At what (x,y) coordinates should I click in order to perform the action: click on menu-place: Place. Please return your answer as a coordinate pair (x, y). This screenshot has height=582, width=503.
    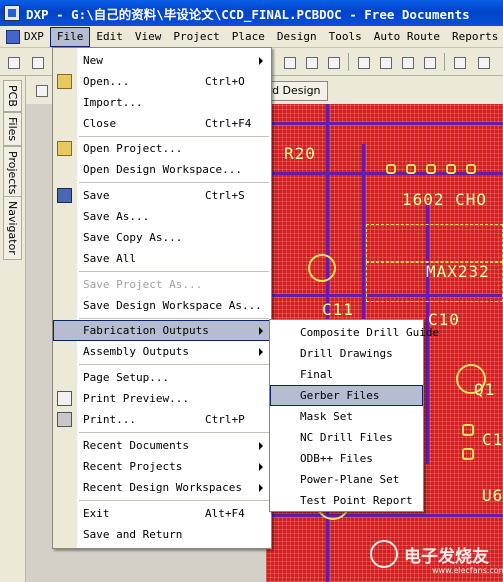
    Looking at the image, I should click on (248, 37).